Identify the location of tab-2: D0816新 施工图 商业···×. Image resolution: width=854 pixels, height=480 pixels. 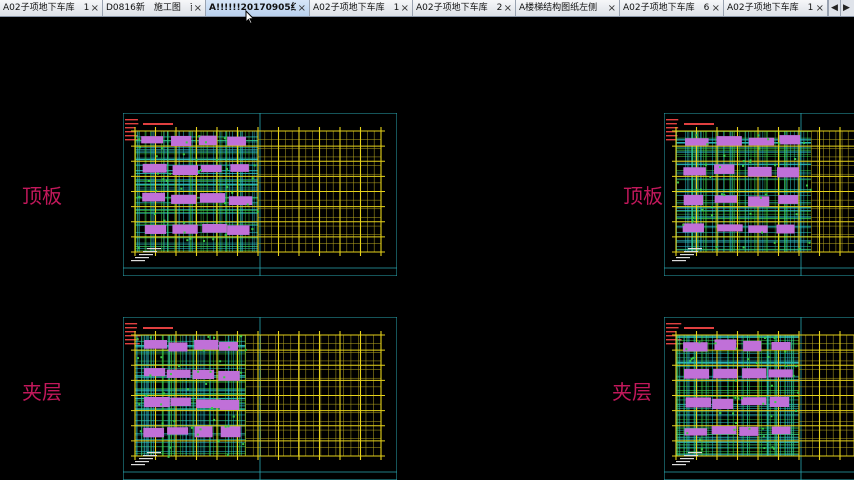
(154, 8).